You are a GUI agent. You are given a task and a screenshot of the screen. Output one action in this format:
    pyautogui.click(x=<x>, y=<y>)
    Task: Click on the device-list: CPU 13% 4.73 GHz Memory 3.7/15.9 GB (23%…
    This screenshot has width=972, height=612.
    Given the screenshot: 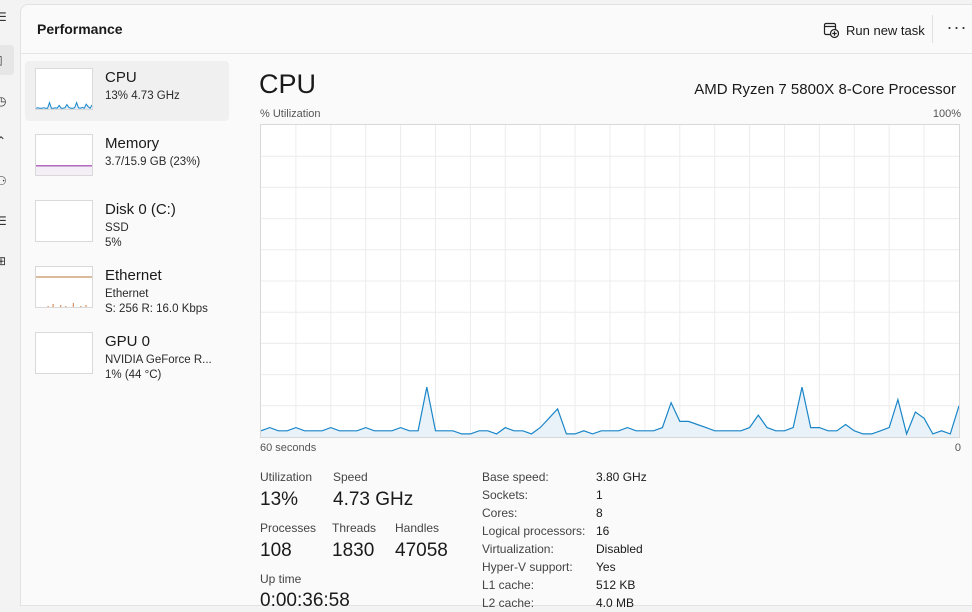 What is the action you would take?
    pyautogui.click(x=128, y=226)
    